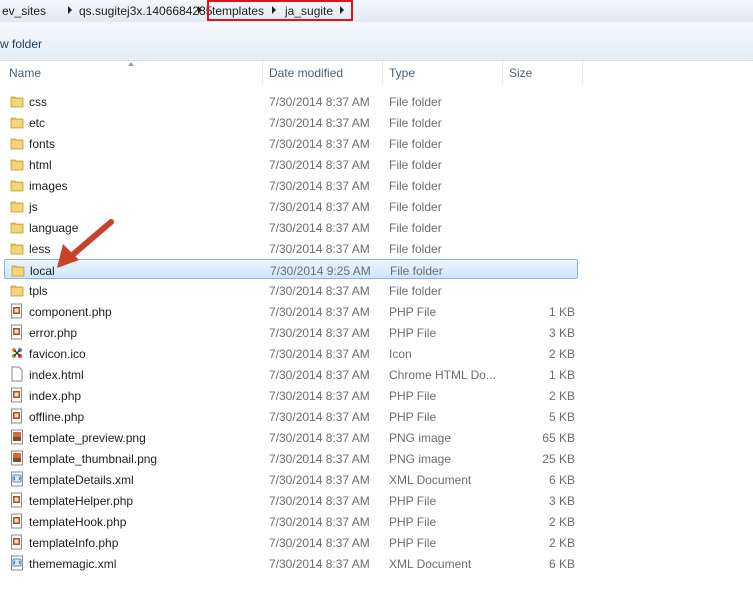  What do you see at coordinates (70, 312) in the screenshot?
I see `file-name: component.php` at bounding box center [70, 312].